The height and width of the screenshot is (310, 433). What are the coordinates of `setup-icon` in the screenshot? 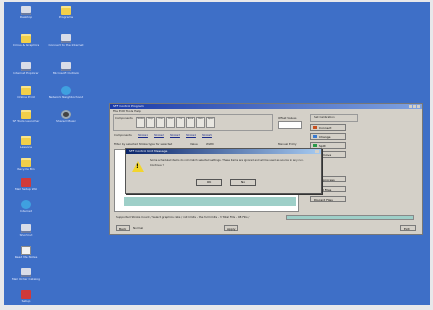 It's located at (26, 294).